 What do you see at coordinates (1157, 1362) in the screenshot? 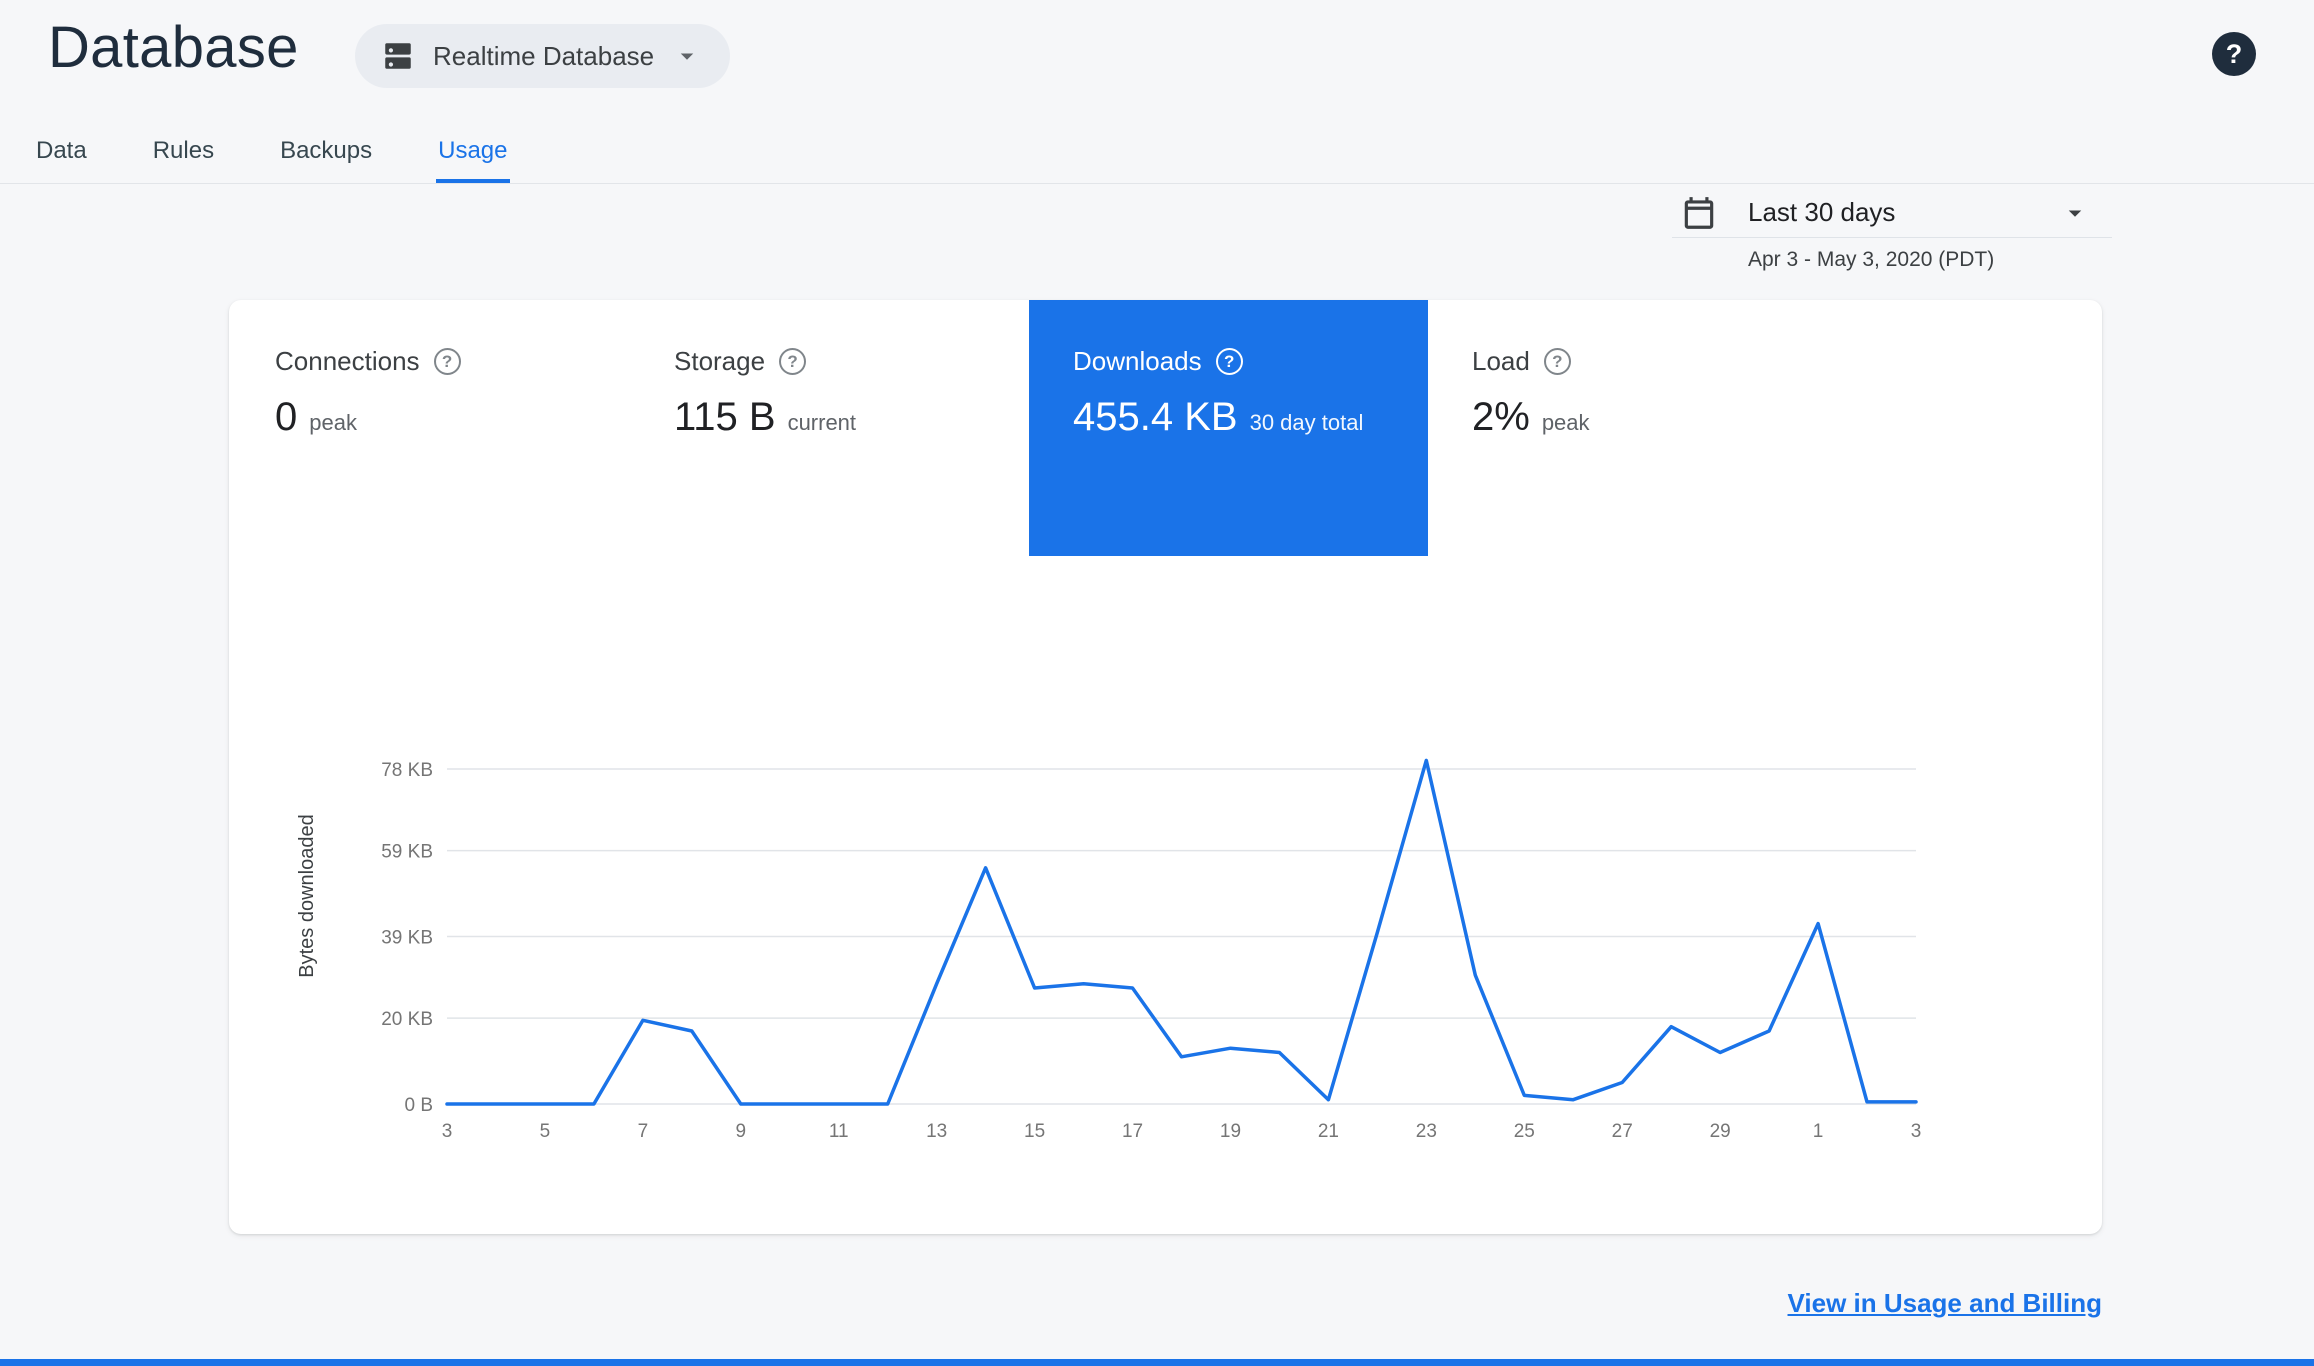
I see `bottom-accent-bar` at bounding box center [1157, 1362].